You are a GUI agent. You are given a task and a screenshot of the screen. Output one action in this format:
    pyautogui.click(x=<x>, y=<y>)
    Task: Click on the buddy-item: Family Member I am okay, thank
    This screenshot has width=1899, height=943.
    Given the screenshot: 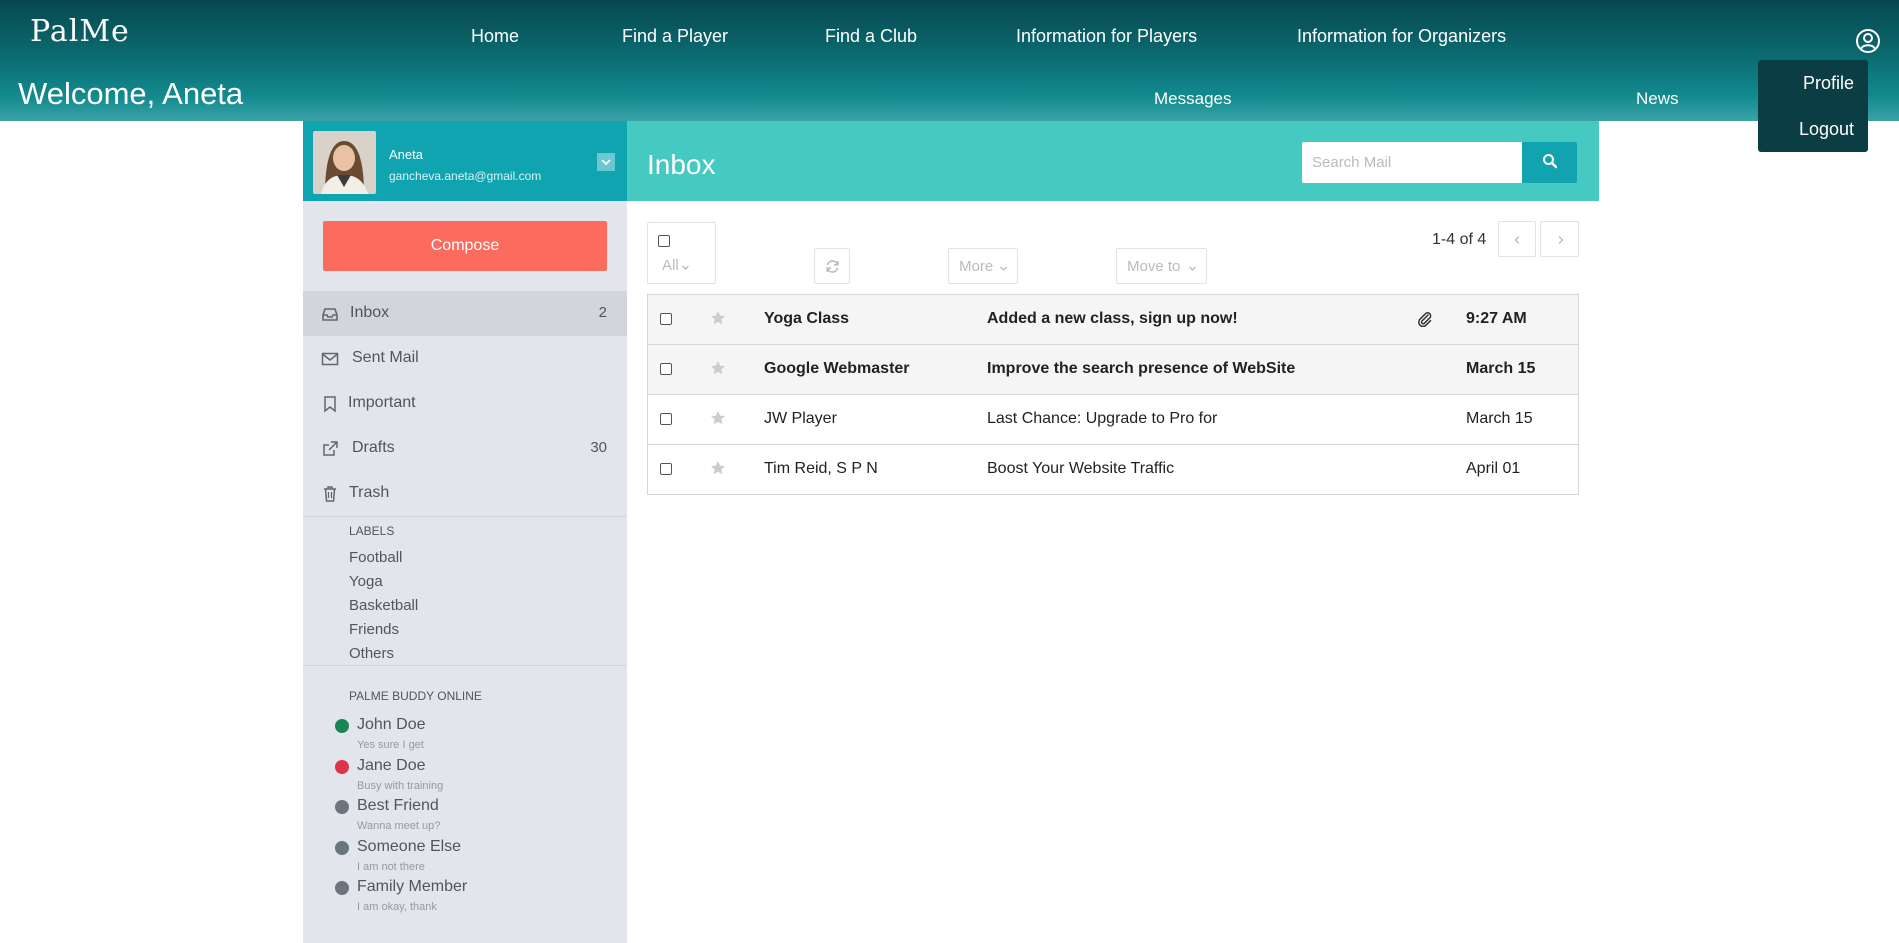 What is the action you would take?
    pyautogui.click(x=473, y=898)
    